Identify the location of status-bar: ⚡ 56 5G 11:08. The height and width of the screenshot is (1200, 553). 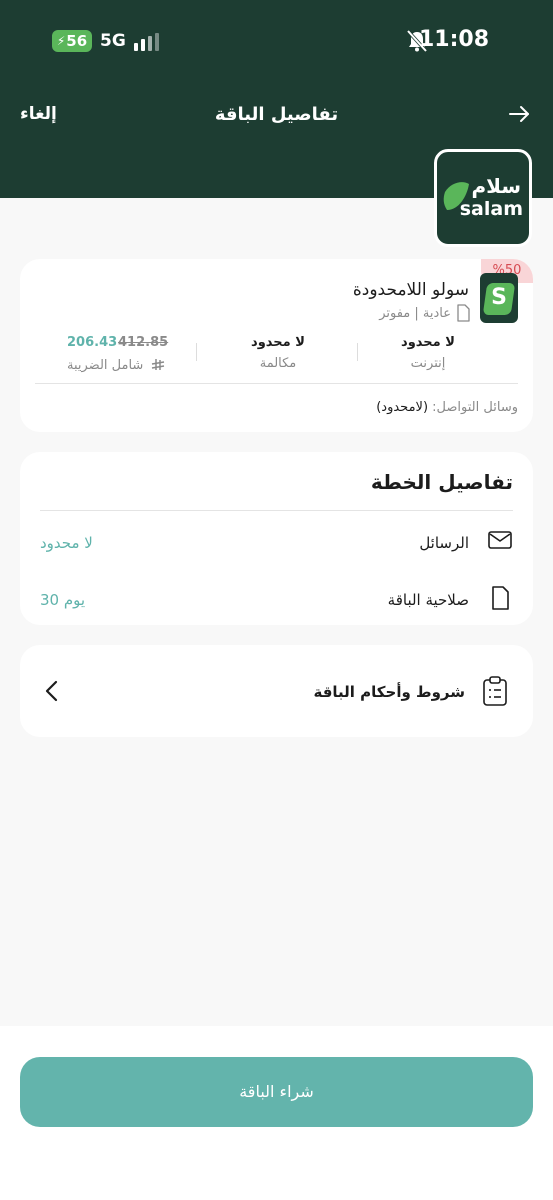
(276, 41).